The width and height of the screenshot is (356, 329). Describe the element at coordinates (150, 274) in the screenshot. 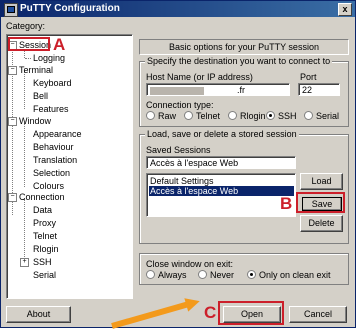

I see `radio-always` at that location.